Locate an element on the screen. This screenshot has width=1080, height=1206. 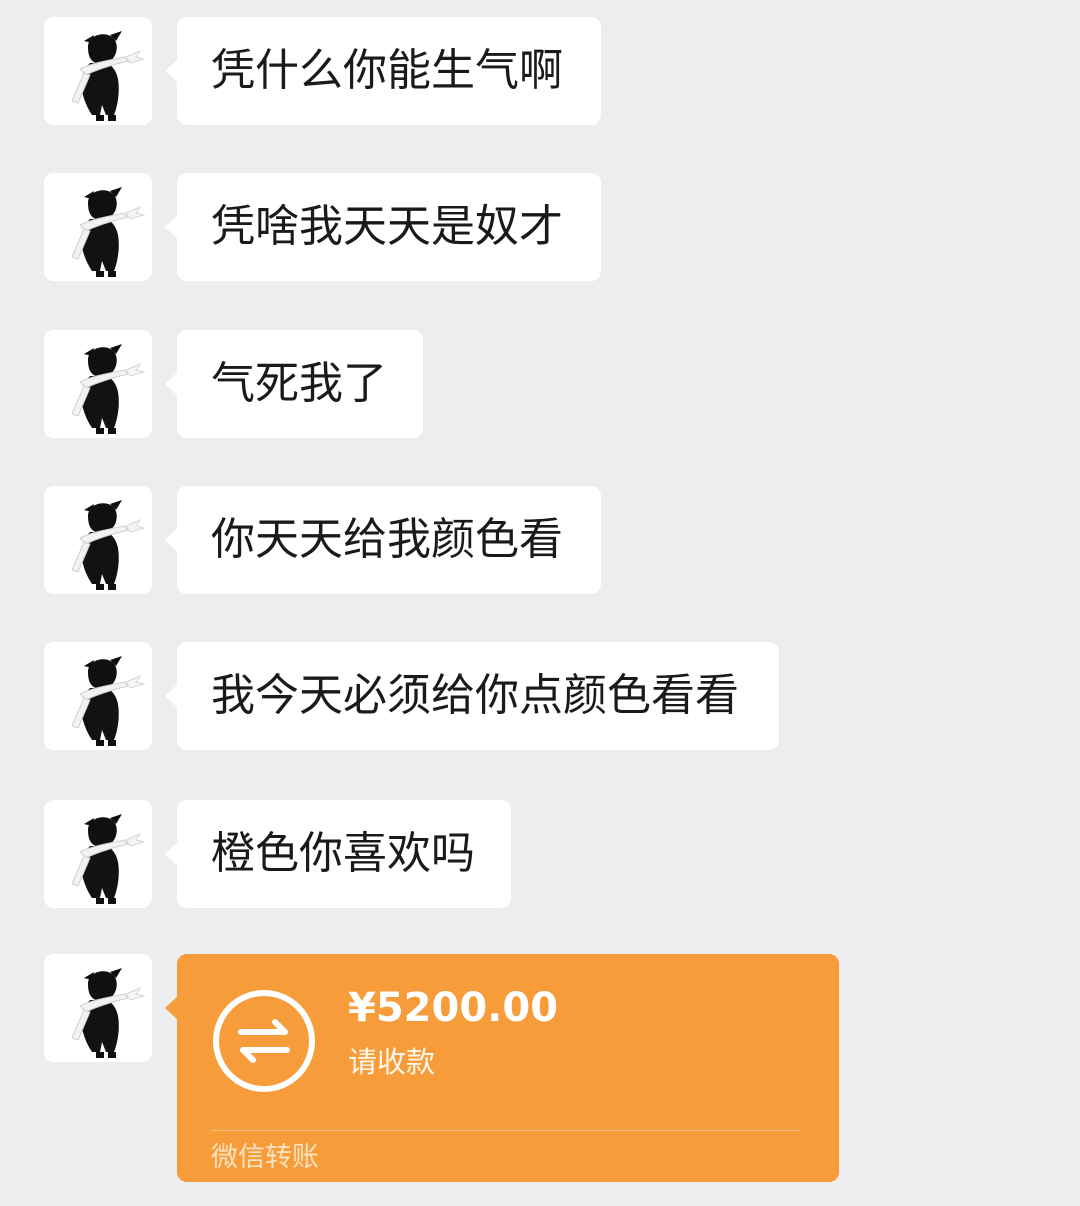
transfer-note: 请收款 is located at coordinates (392, 1062).